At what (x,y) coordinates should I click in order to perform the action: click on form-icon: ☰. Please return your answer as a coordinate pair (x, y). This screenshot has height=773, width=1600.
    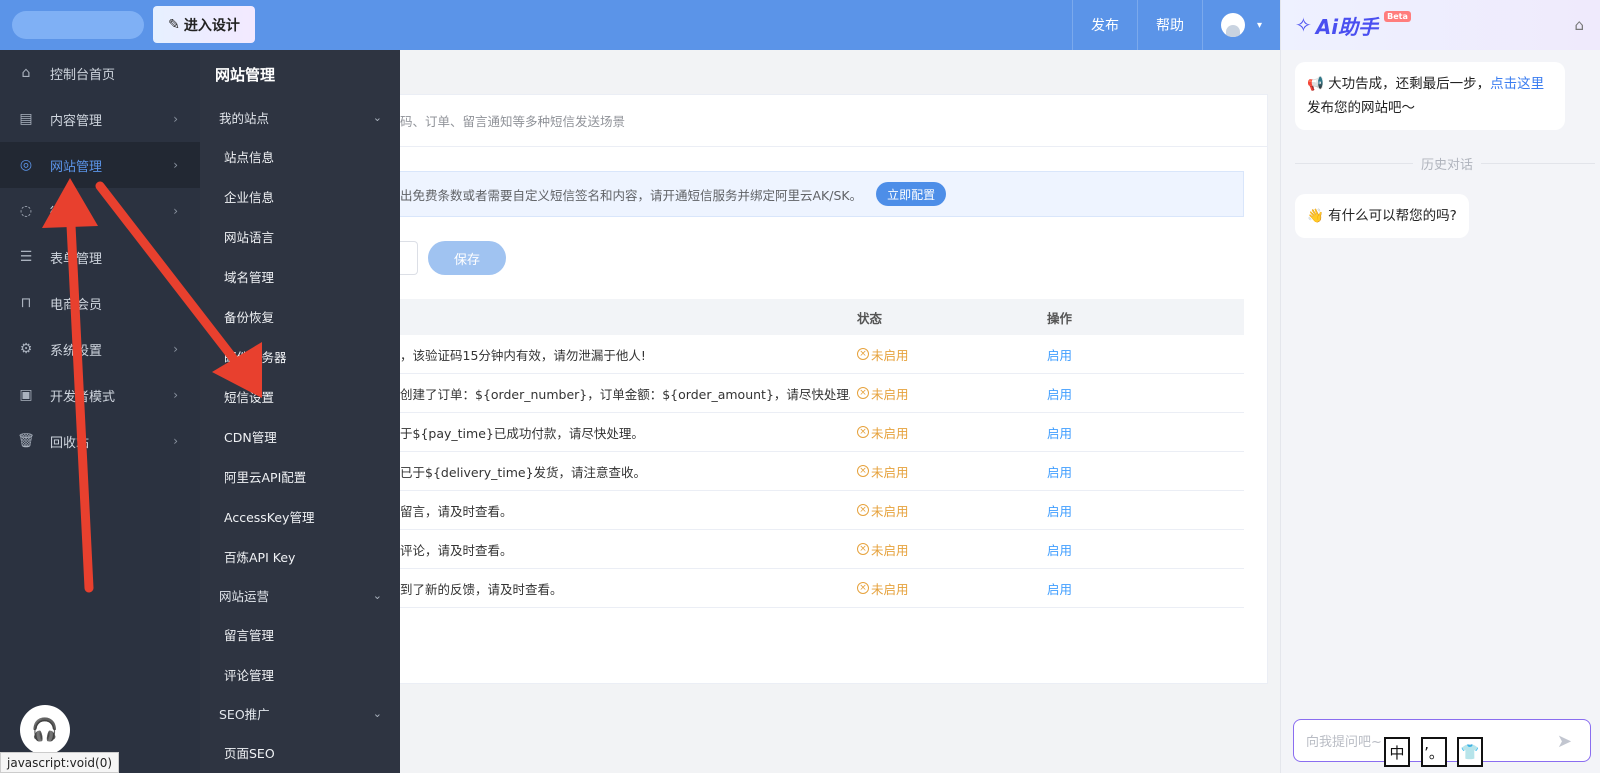
    Looking at the image, I should click on (26, 257).